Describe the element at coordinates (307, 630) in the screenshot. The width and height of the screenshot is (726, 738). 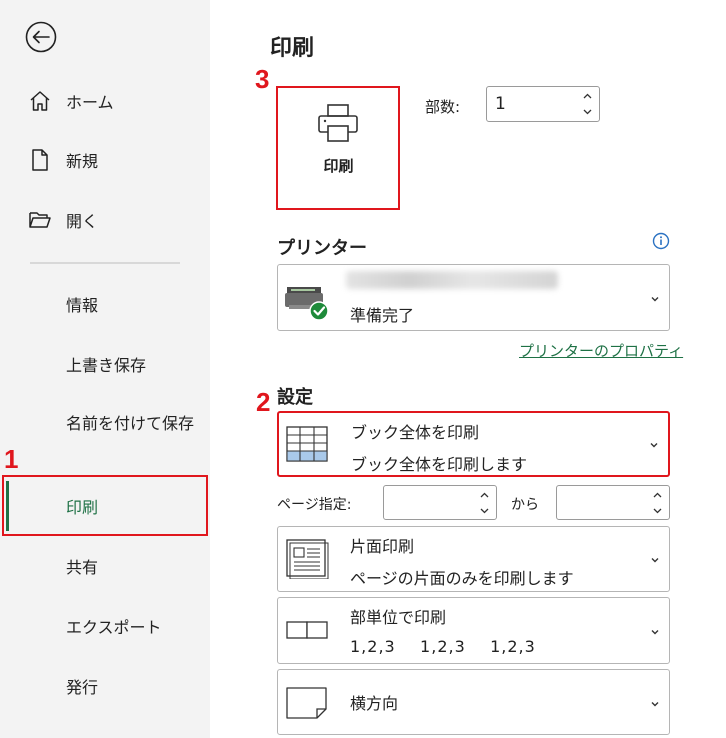
I see `collate-icon` at that location.